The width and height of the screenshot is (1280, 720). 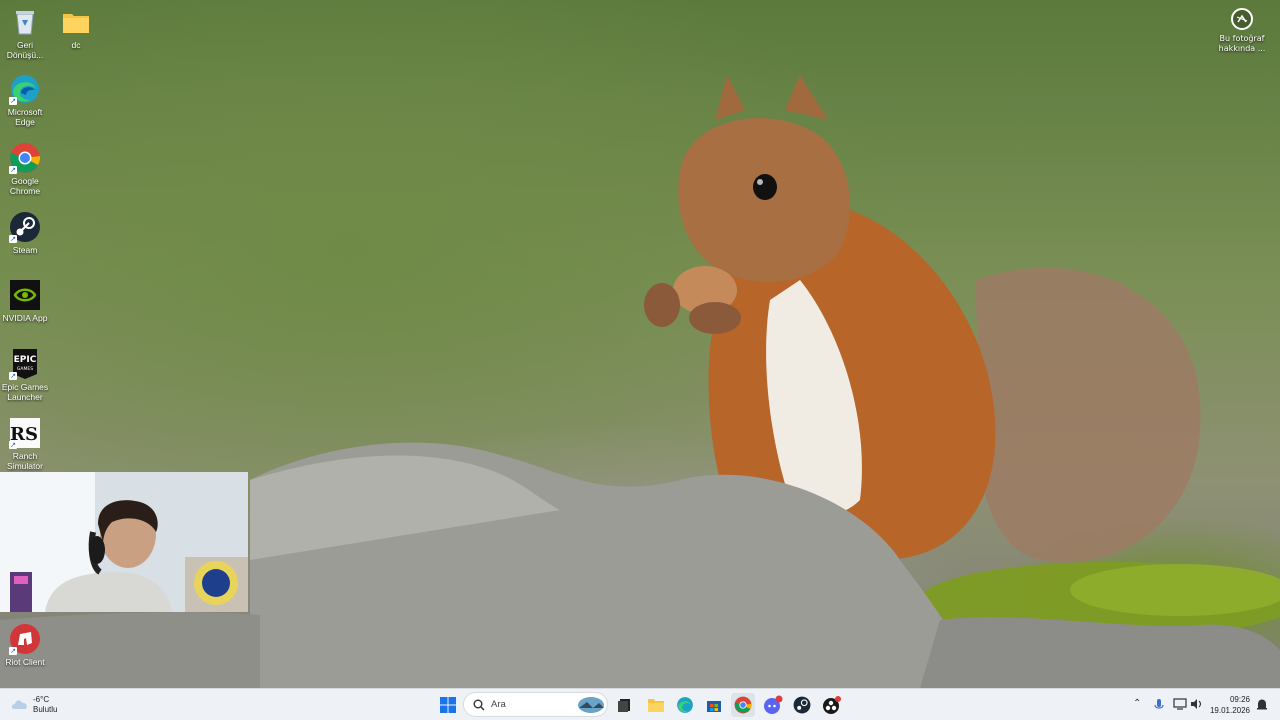 I want to click on webcam-video, so click(x=124, y=542).